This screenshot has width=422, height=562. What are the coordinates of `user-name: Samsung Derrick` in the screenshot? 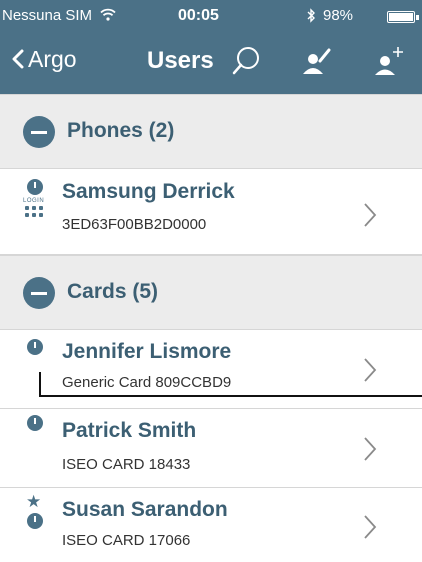 It's located at (148, 191).